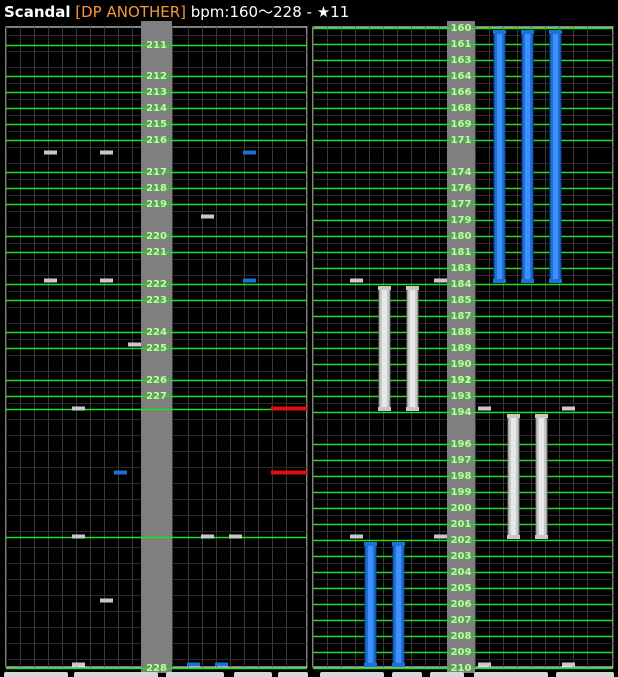 This screenshot has width=618, height=677. Describe the element at coordinates (156, 124) in the screenshot. I see `measure-number: 215` at that location.